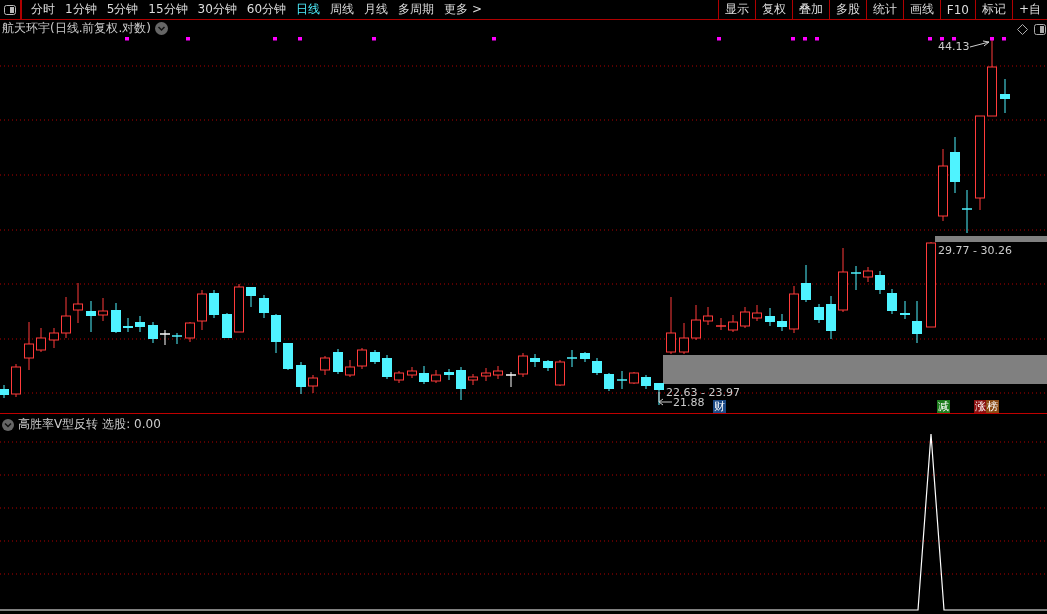 Image resolution: width=1047 pixels, height=614 pixels. What do you see at coordinates (376, 9) in the screenshot?
I see `period-tab: 月线` at bounding box center [376, 9].